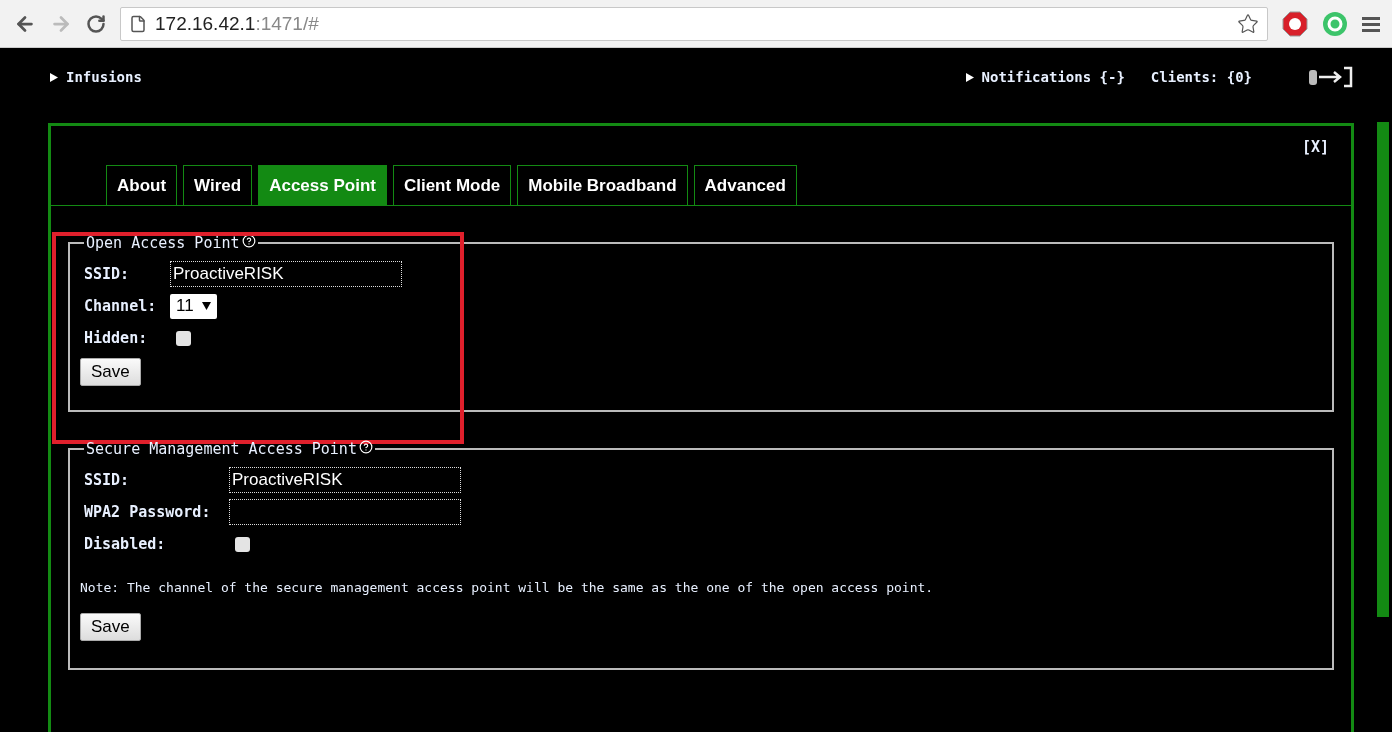 This screenshot has height=732, width=1392. I want to click on field-label: Disabled:, so click(125, 544).